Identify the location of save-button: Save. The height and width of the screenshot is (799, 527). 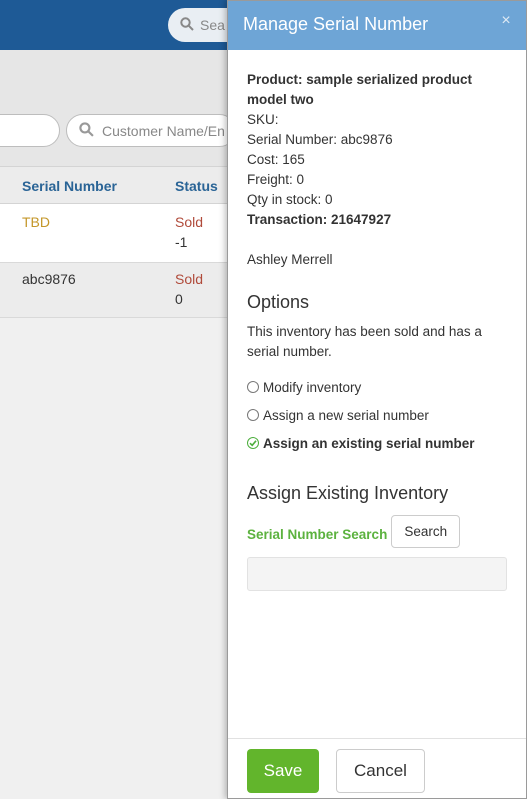
(283, 771).